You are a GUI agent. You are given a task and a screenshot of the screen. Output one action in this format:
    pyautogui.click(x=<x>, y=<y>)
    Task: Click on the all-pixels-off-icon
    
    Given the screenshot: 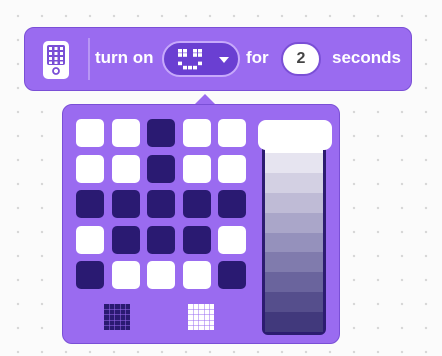 What is the action you would take?
    pyautogui.click(x=117, y=317)
    